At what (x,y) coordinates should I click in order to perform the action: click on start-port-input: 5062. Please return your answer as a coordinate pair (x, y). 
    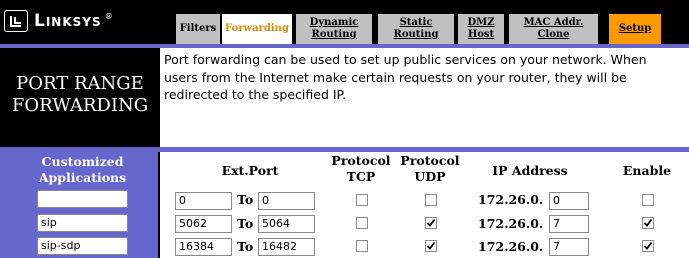
    Looking at the image, I should click on (203, 224).